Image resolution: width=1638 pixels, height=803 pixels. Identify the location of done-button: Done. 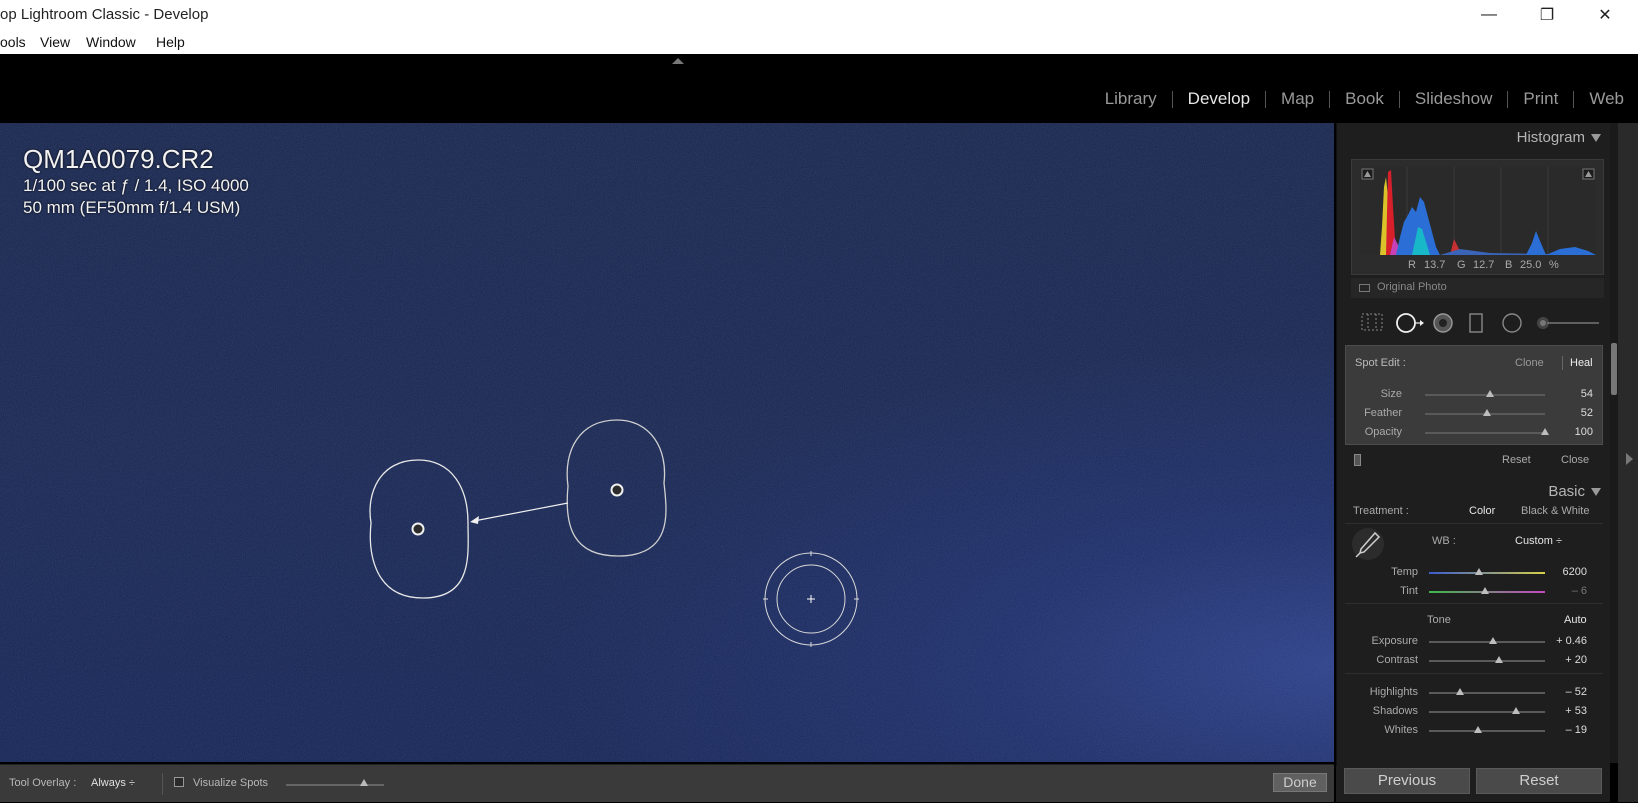
(1300, 782).